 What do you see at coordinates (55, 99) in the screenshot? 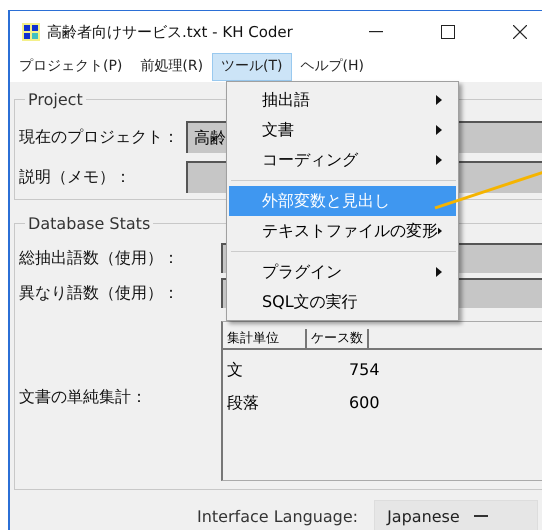
I see `group-label: Project` at bounding box center [55, 99].